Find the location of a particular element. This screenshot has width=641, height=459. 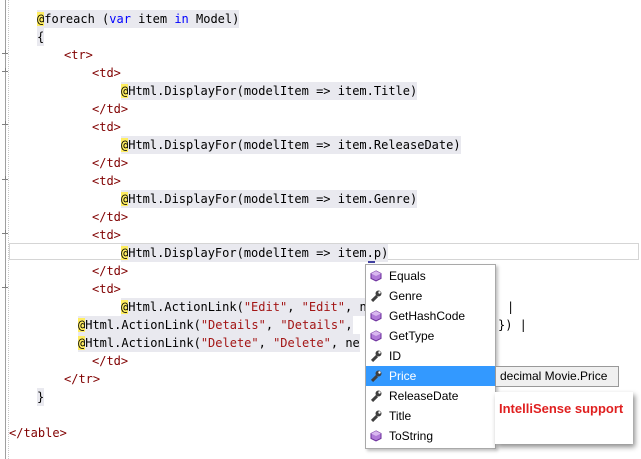

code-line: @foreach (var item in Model) is located at coordinates (138, 19).